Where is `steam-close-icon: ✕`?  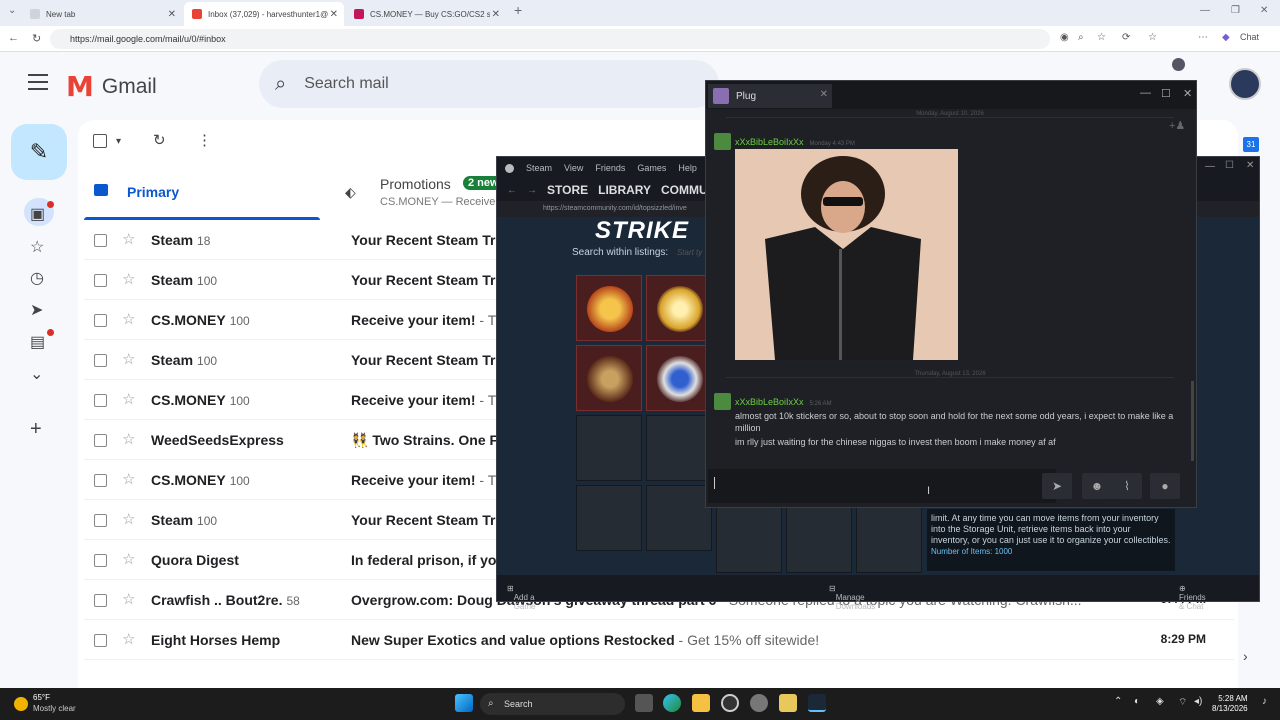 steam-close-icon: ✕ is located at coordinates (1250, 165).